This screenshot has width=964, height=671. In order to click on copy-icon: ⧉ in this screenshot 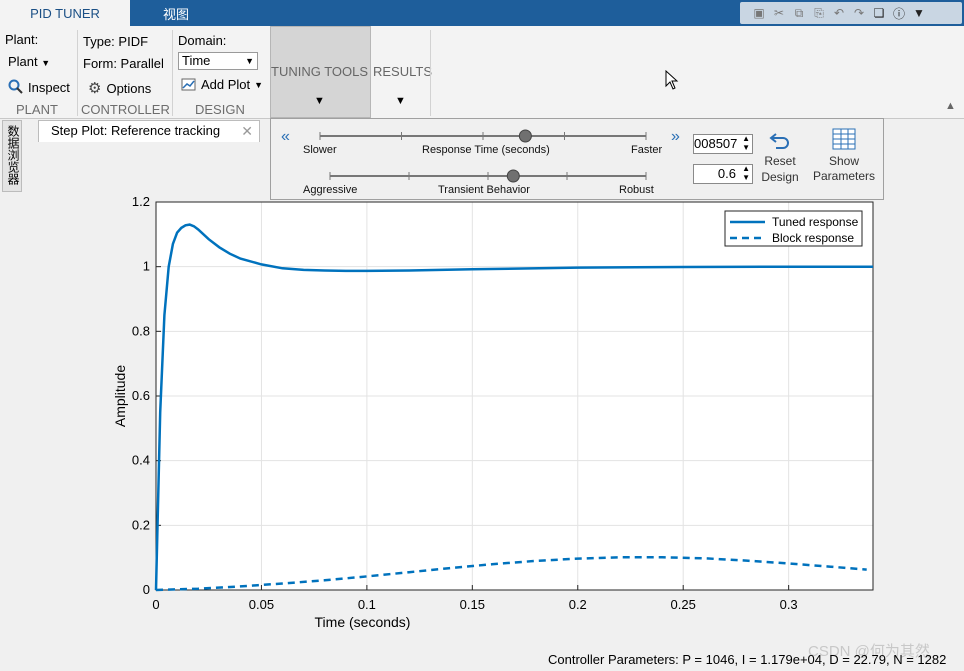, I will do `click(799, 13)`.